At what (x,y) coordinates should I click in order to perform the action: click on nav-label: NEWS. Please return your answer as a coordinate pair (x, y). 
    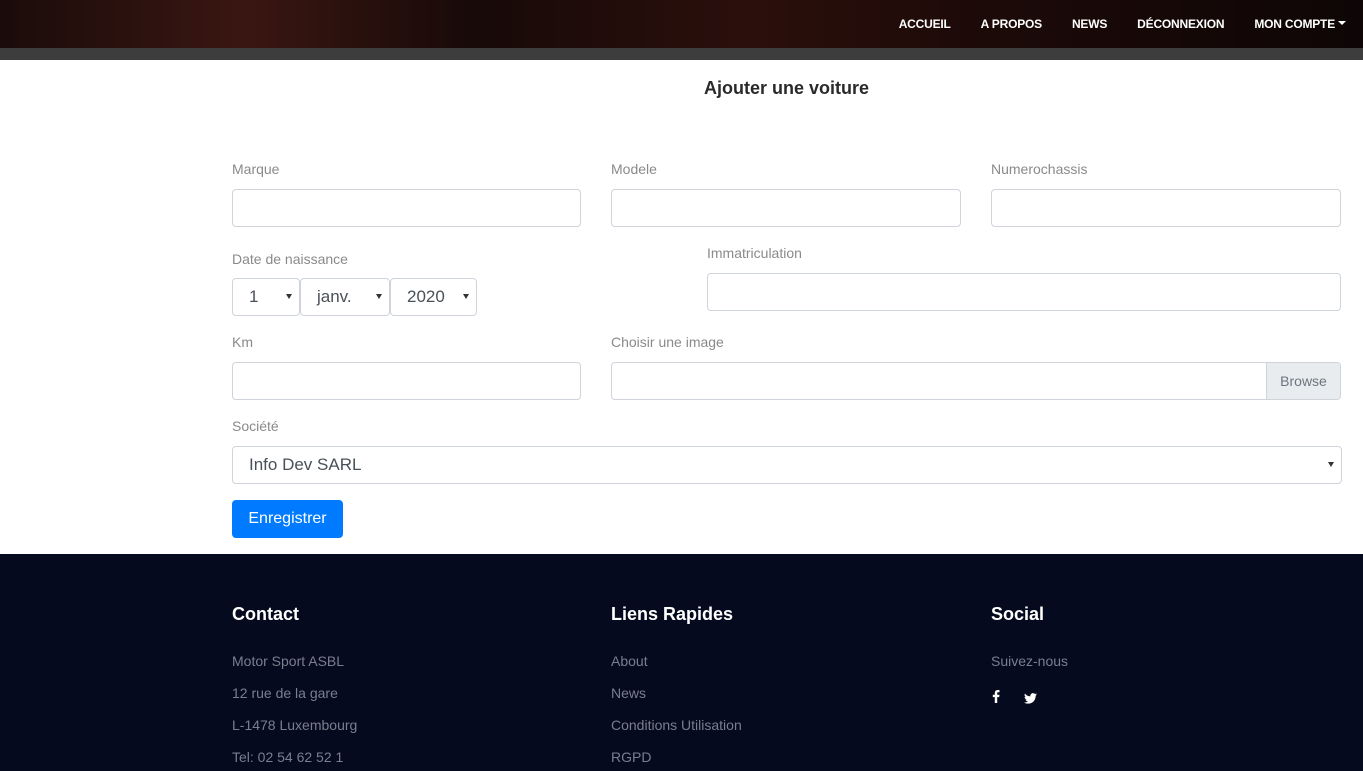
    Looking at the image, I should click on (1089, 24).